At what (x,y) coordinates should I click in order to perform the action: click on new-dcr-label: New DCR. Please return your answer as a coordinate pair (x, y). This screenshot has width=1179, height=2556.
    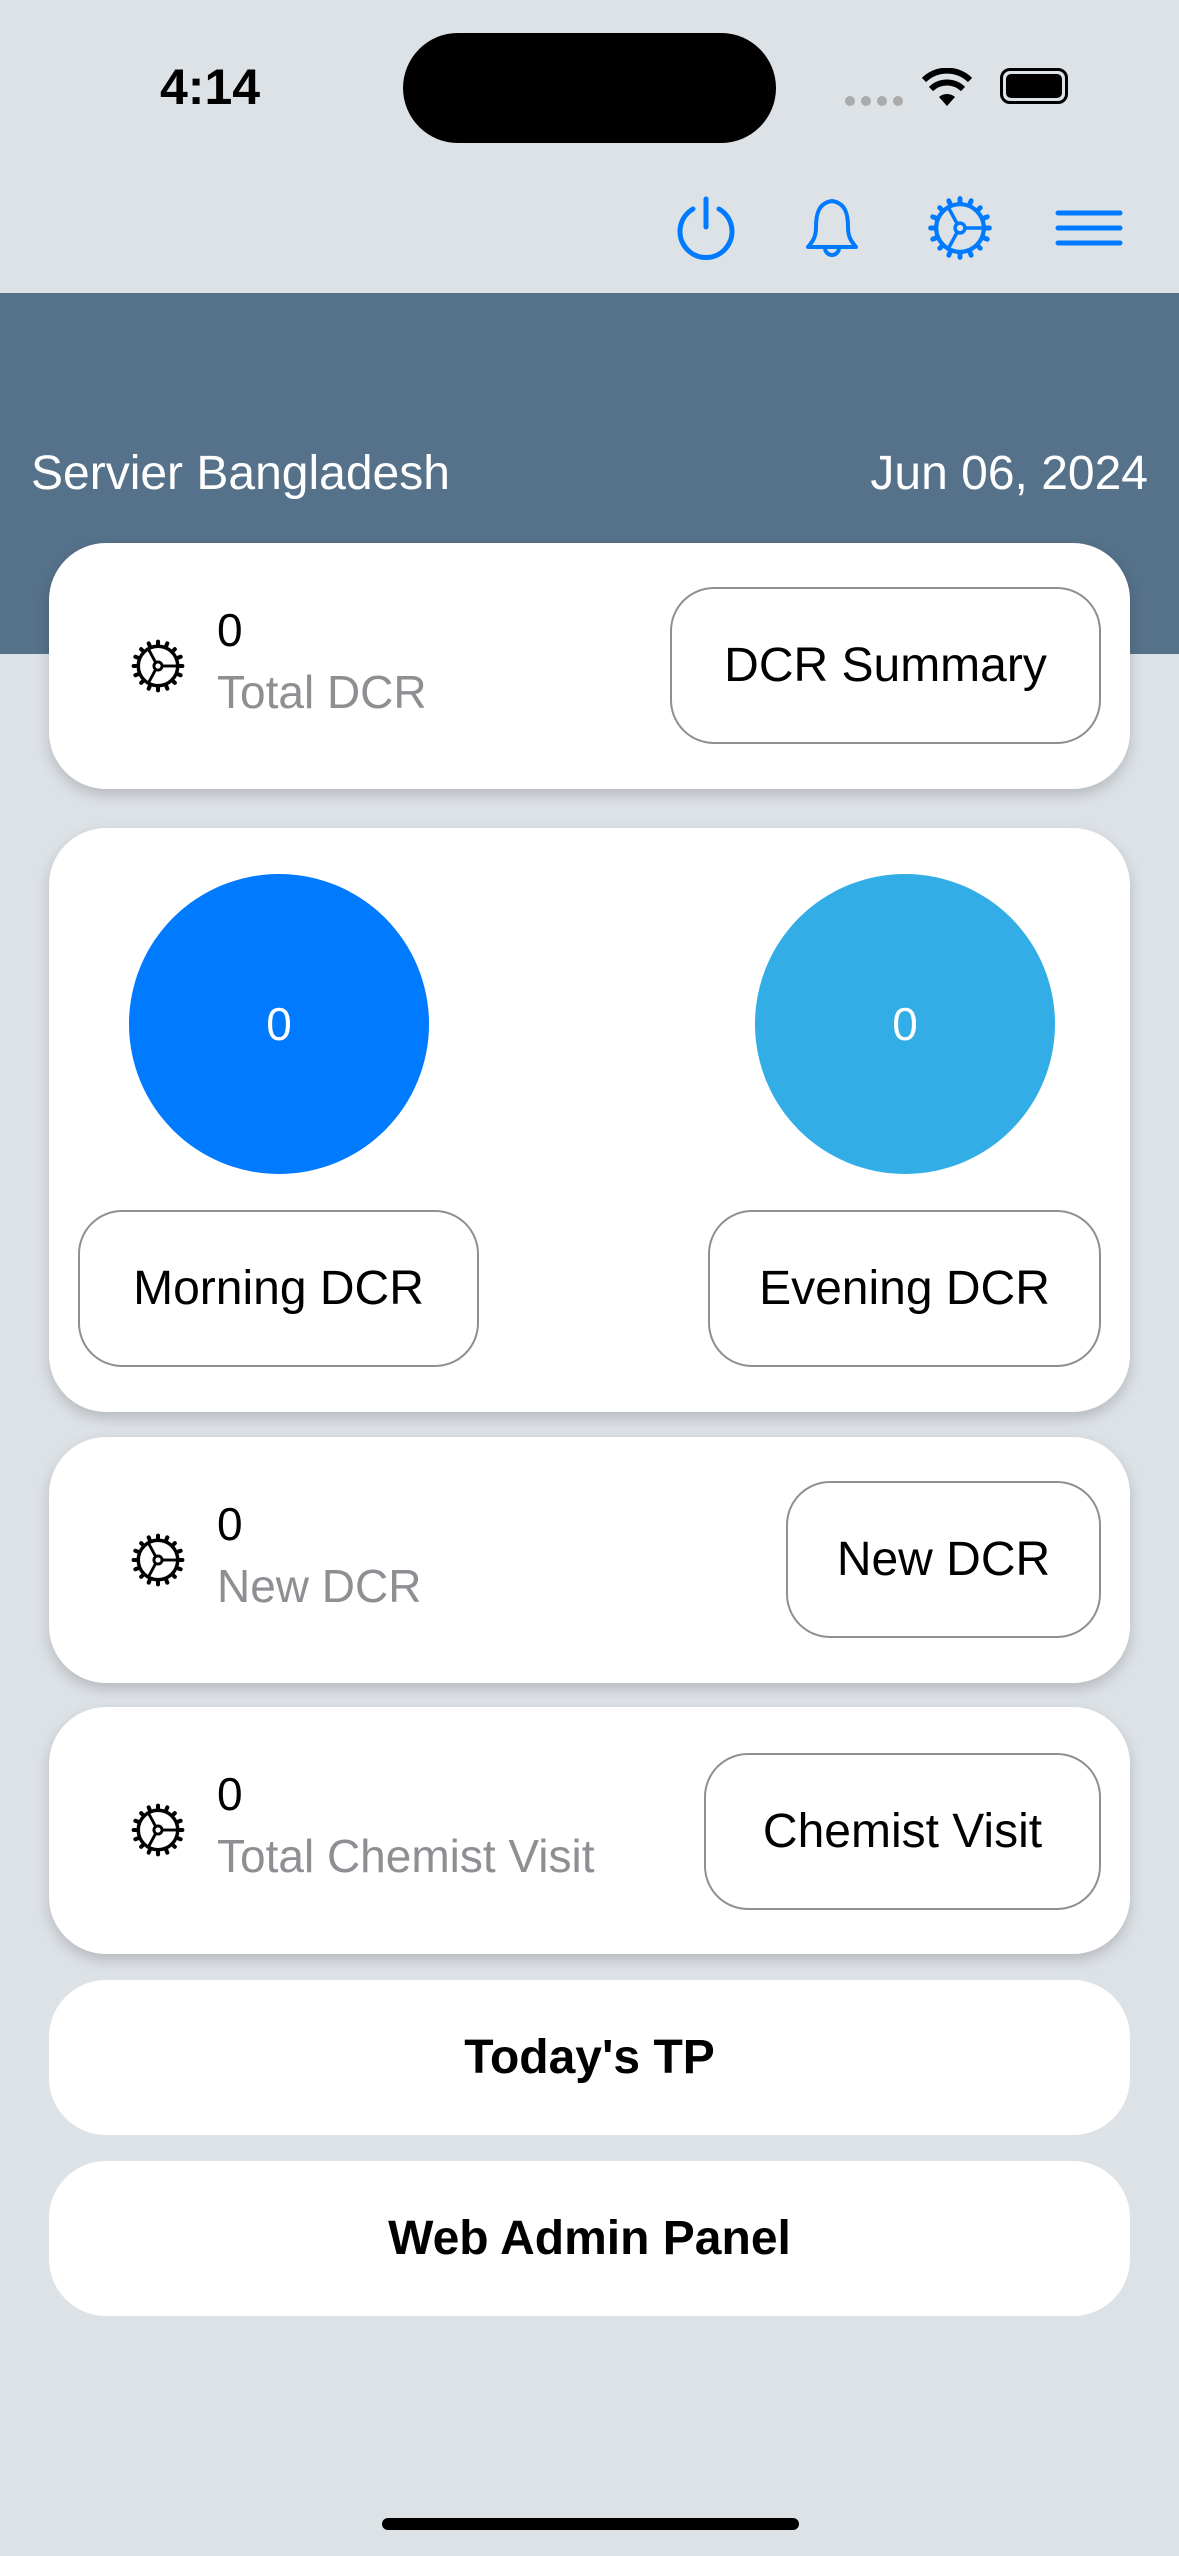
    Looking at the image, I should click on (319, 1586).